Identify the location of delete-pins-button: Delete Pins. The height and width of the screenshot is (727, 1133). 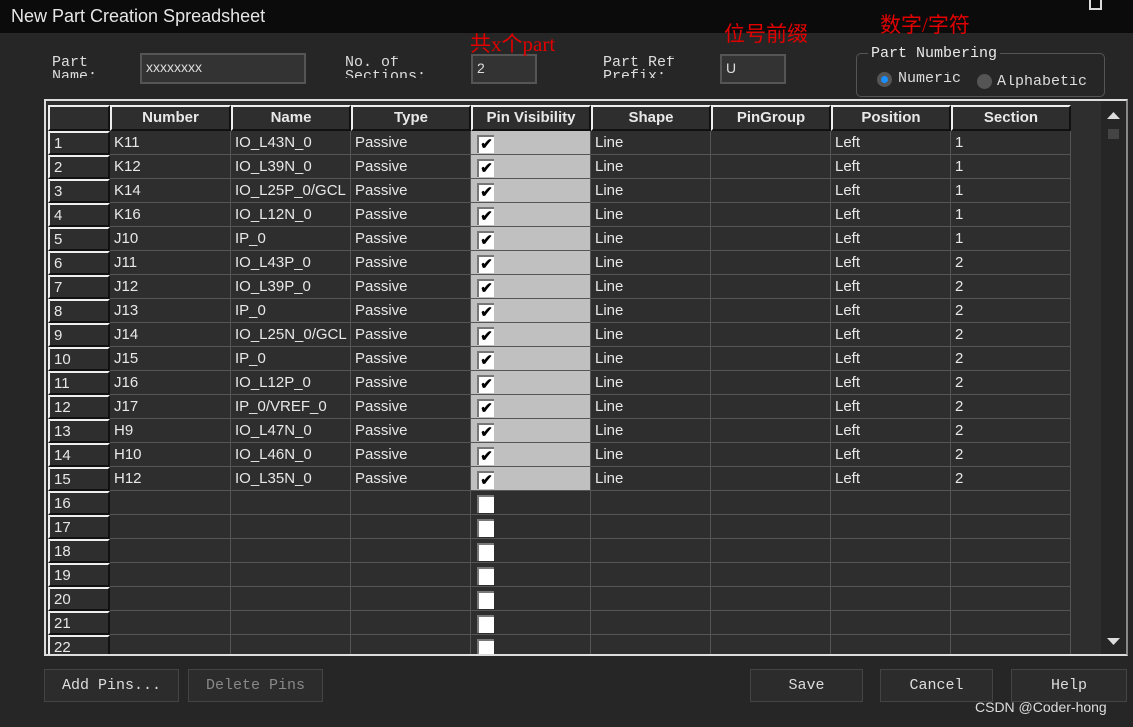
(255, 685).